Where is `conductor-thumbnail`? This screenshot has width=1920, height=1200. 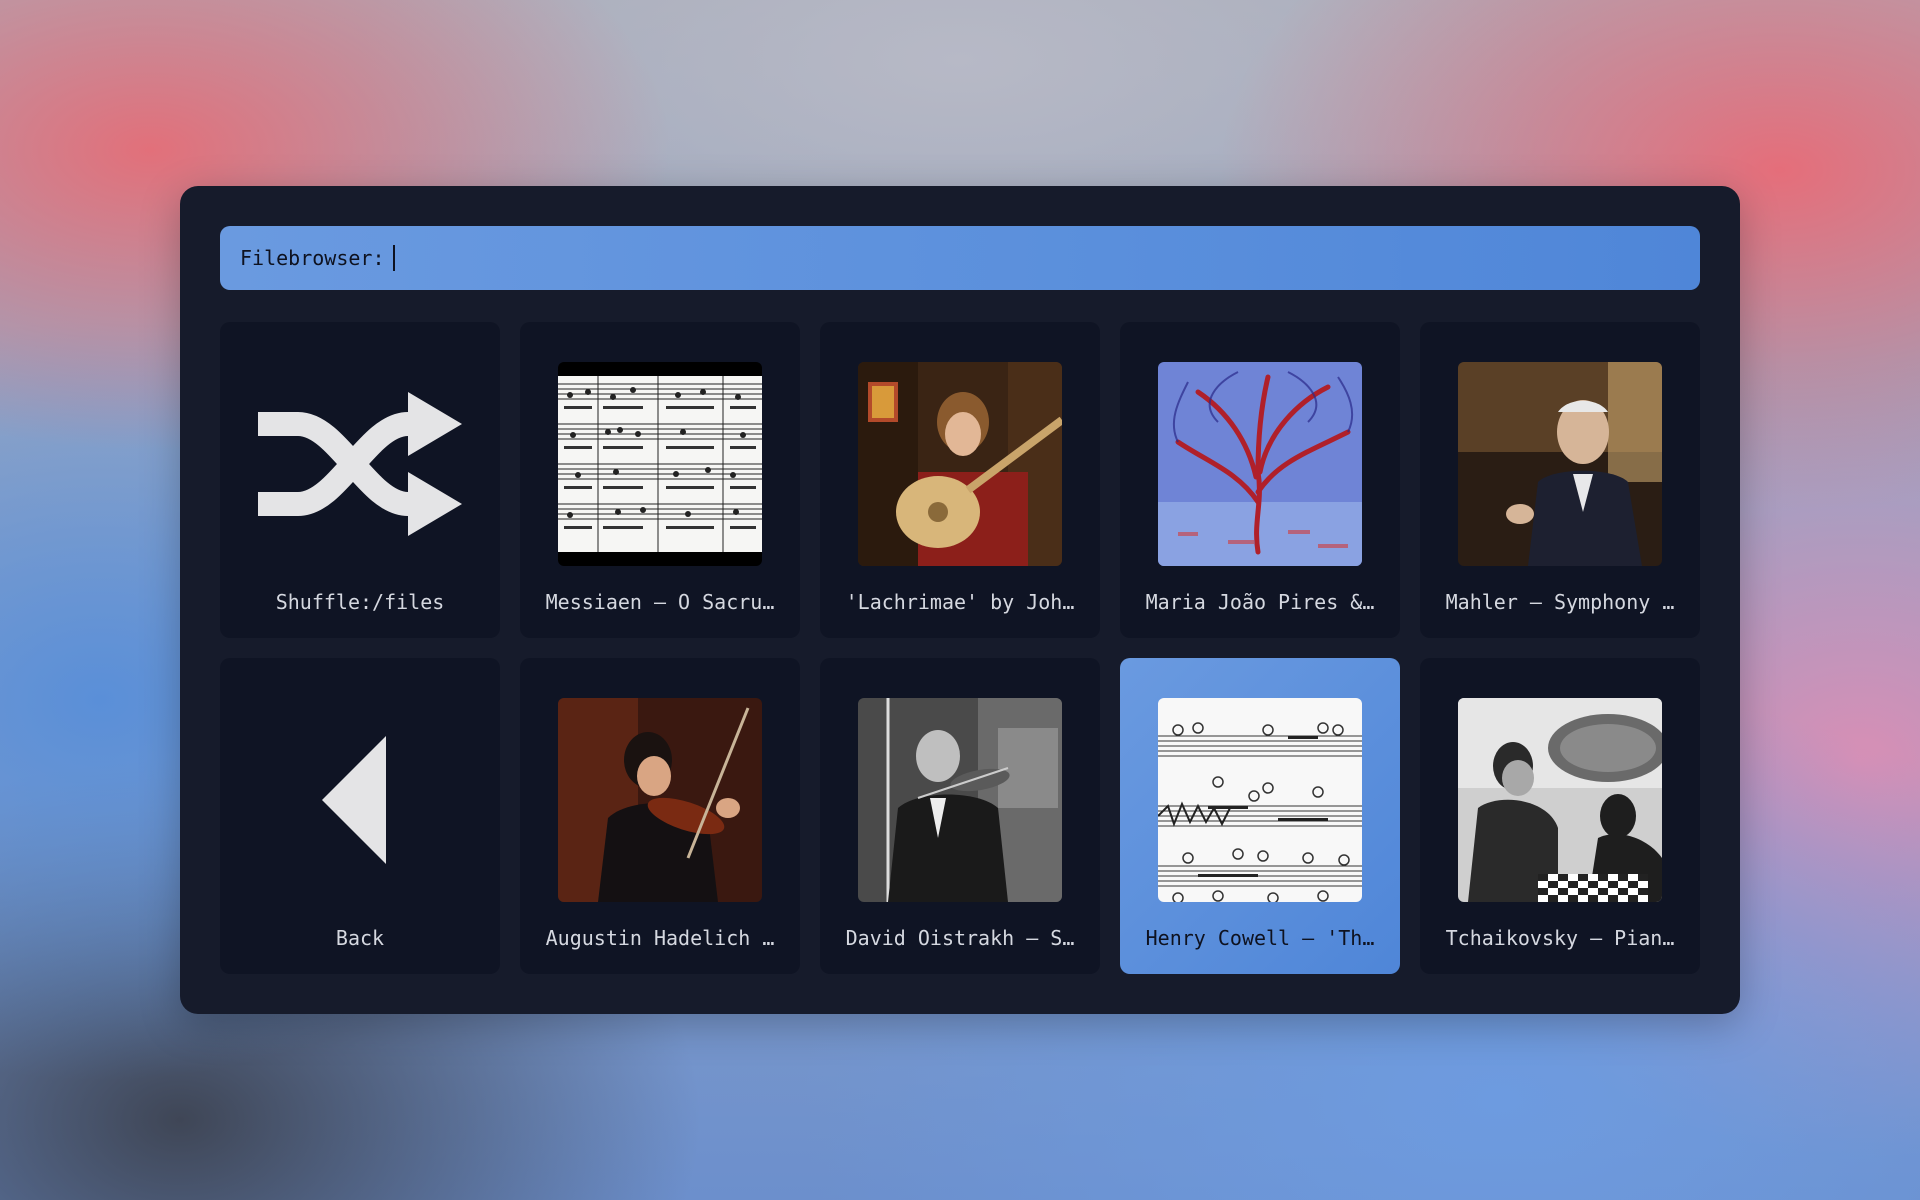
conductor-thumbnail is located at coordinates (1560, 464).